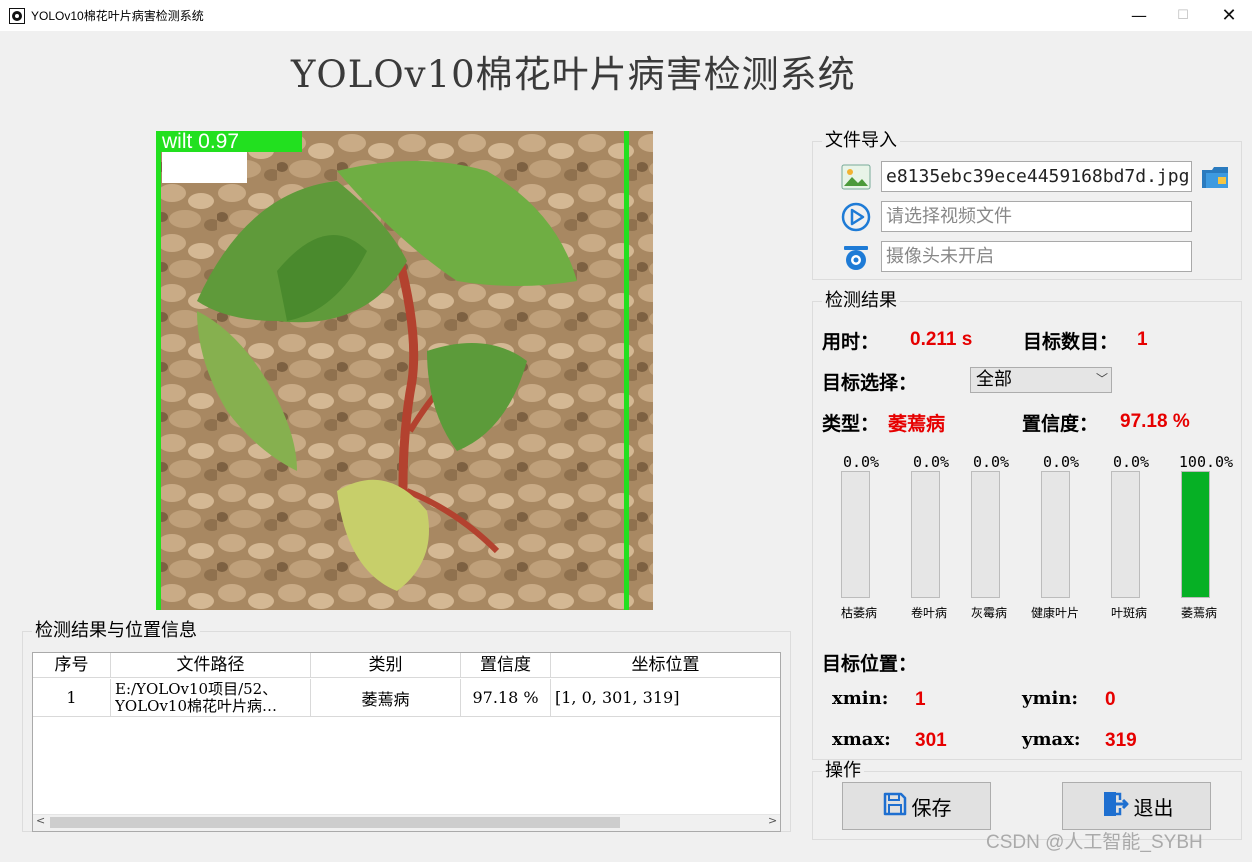  Describe the element at coordinates (1216, 177) in the screenshot. I see `open-folder-icon` at that location.